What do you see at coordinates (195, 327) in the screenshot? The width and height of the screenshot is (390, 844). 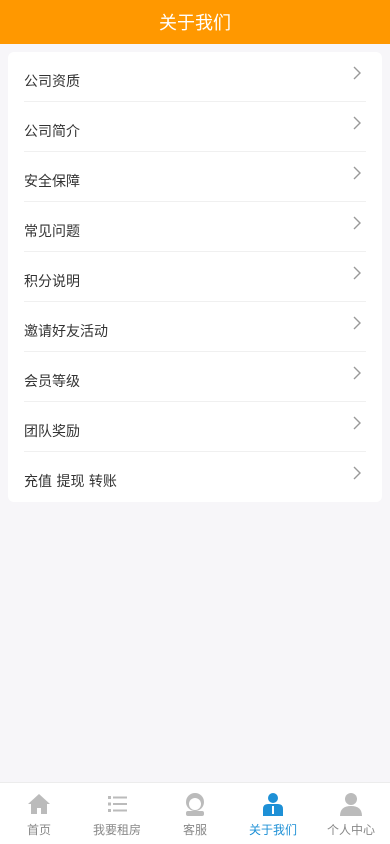 I see `menu-item-invite-friends: 邀请好友活动` at bounding box center [195, 327].